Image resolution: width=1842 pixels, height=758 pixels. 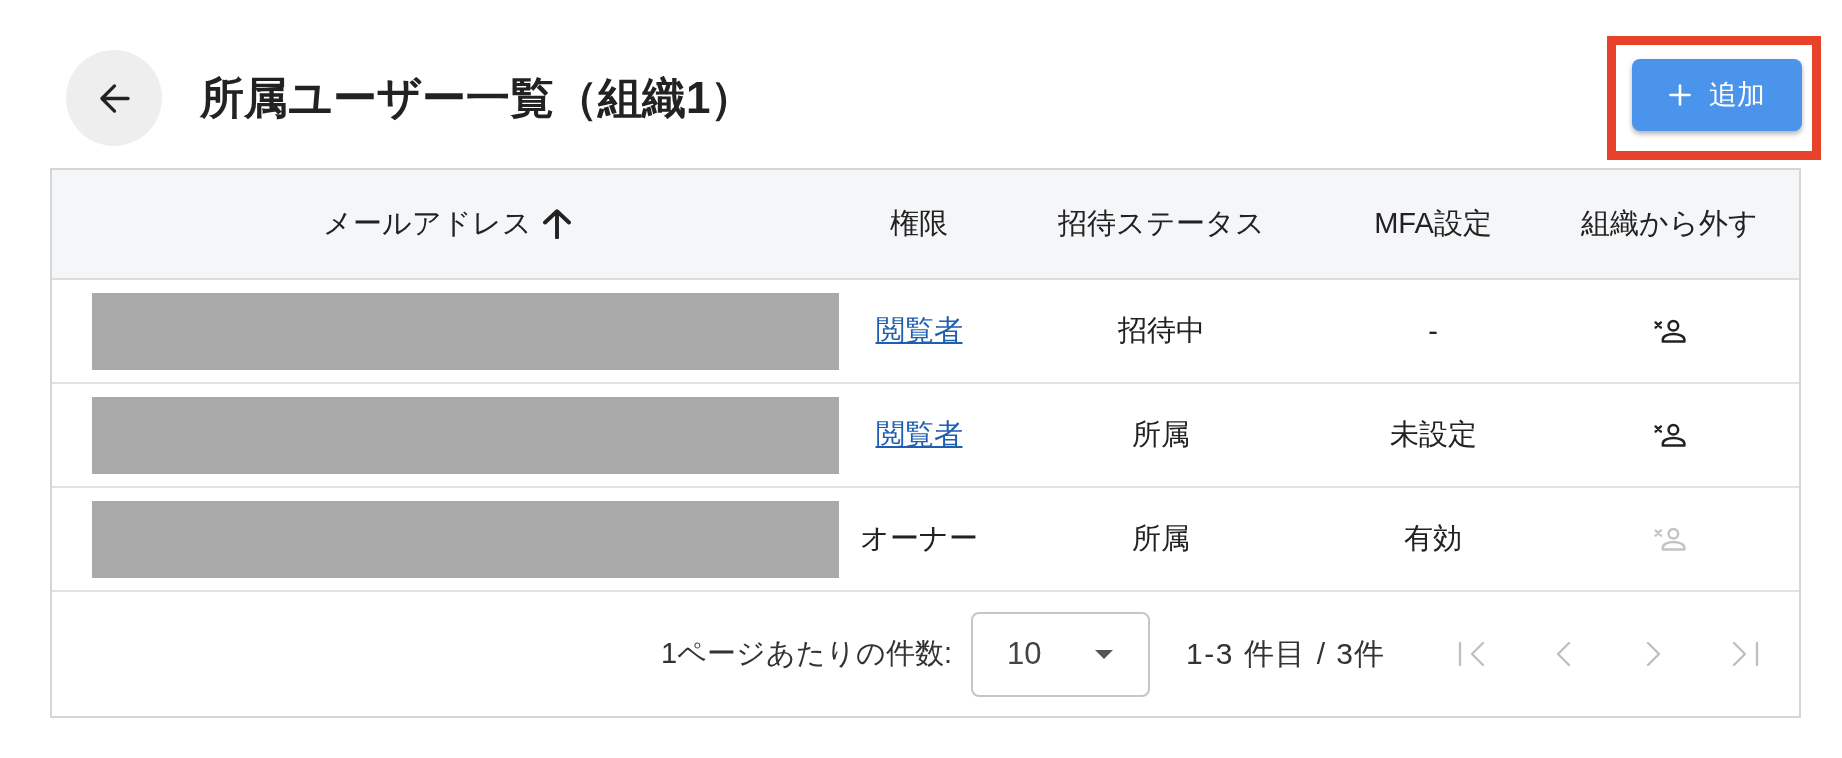 I want to click on page-range-text: 1-3 件目 / 3件, so click(x=1286, y=653).